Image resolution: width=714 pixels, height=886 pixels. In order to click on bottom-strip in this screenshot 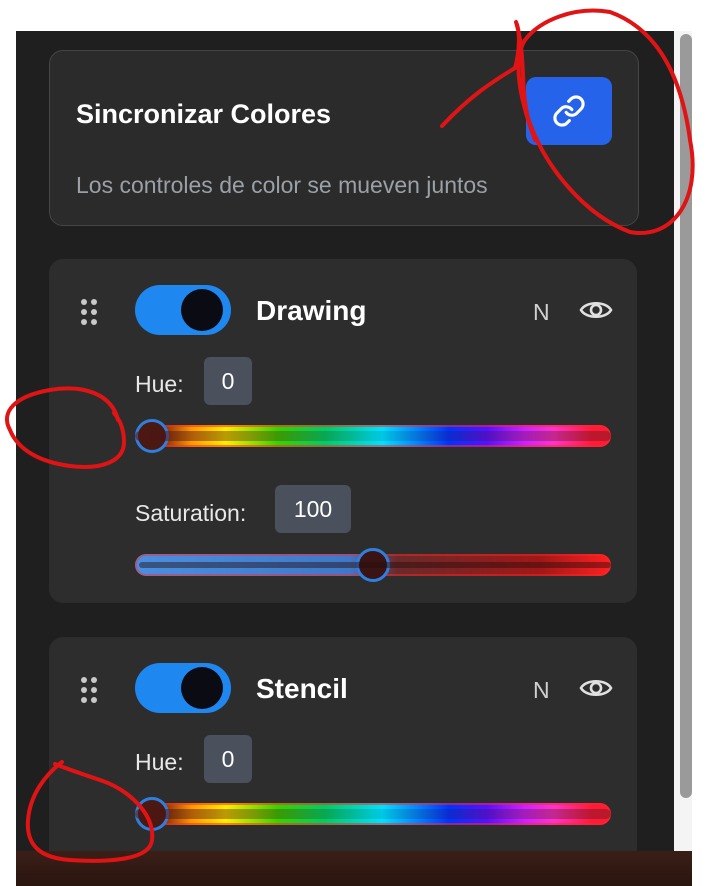, I will do `click(354, 868)`.